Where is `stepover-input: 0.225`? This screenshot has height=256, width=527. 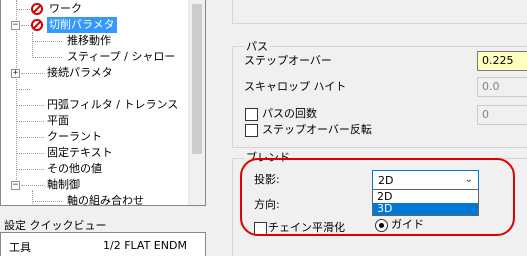 stepover-input: 0.225 is located at coordinates (502, 61).